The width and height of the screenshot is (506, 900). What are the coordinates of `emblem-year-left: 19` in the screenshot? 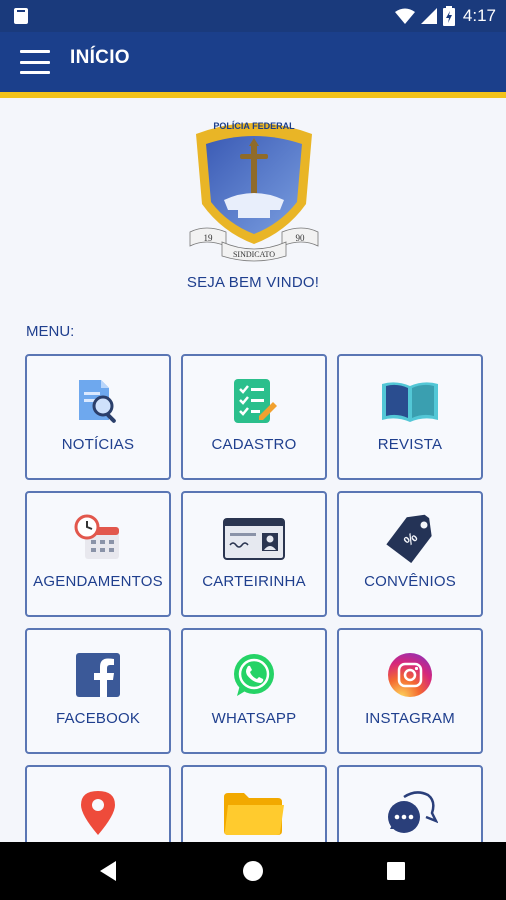 It's located at (209, 238).